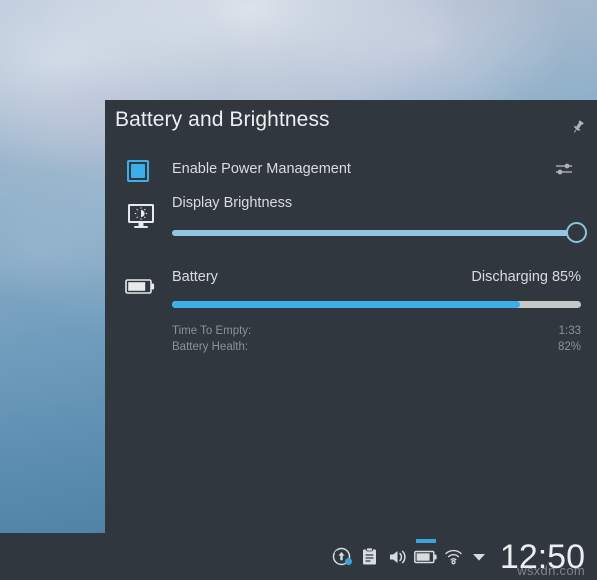  What do you see at coordinates (212, 331) in the screenshot?
I see `time-to-empty-label: Time To Empty:` at bounding box center [212, 331].